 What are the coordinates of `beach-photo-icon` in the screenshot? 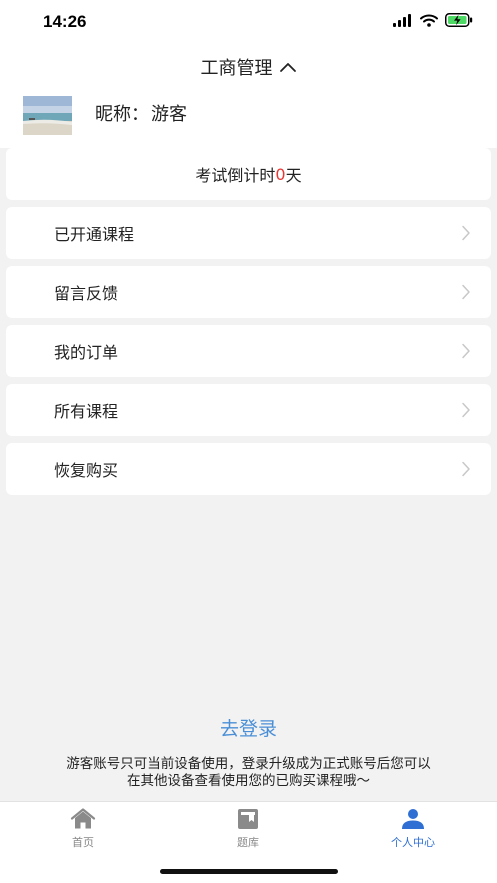 It's located at (47, 115).